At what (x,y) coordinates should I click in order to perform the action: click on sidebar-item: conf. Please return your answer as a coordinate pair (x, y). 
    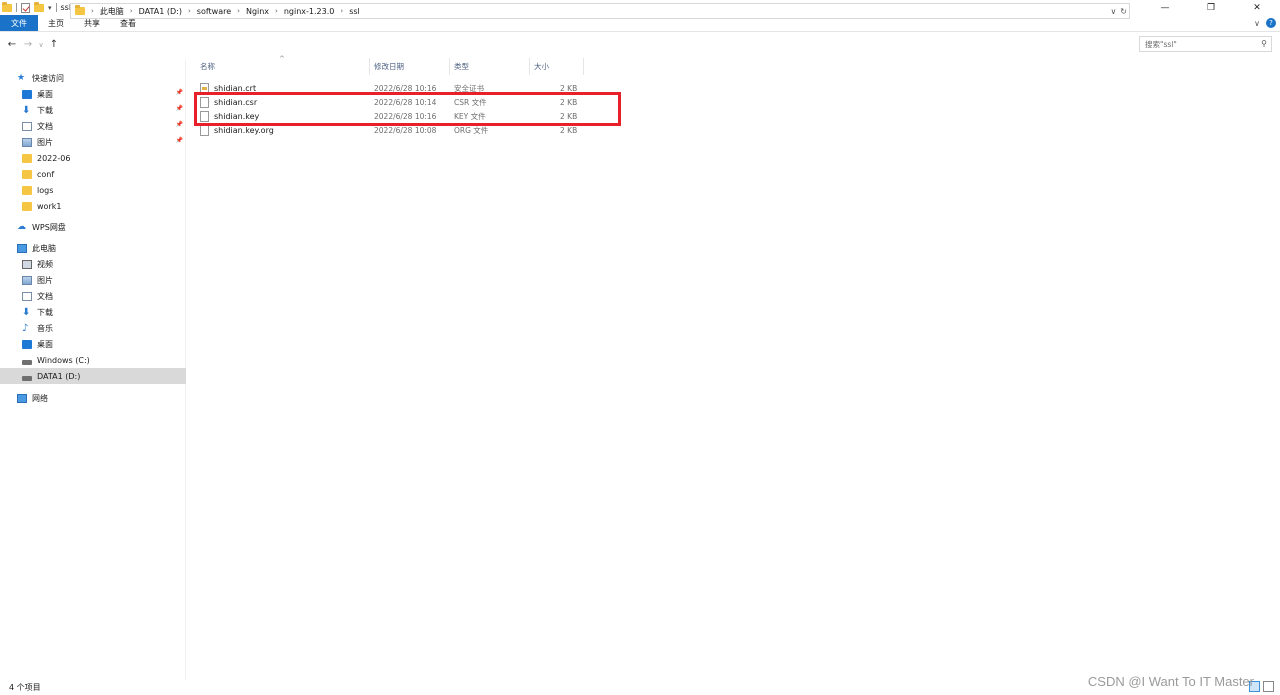
    Looking at the image, I should click on (93, 174).